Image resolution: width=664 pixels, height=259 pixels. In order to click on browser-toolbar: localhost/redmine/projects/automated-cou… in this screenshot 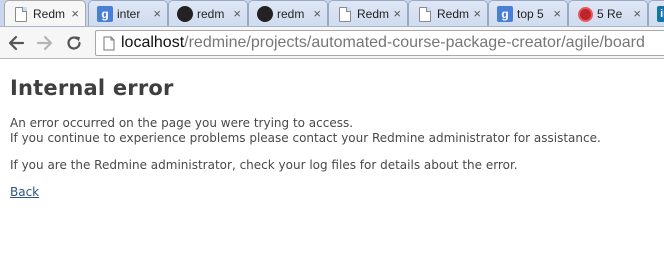, I will do `click(332, 43)`.